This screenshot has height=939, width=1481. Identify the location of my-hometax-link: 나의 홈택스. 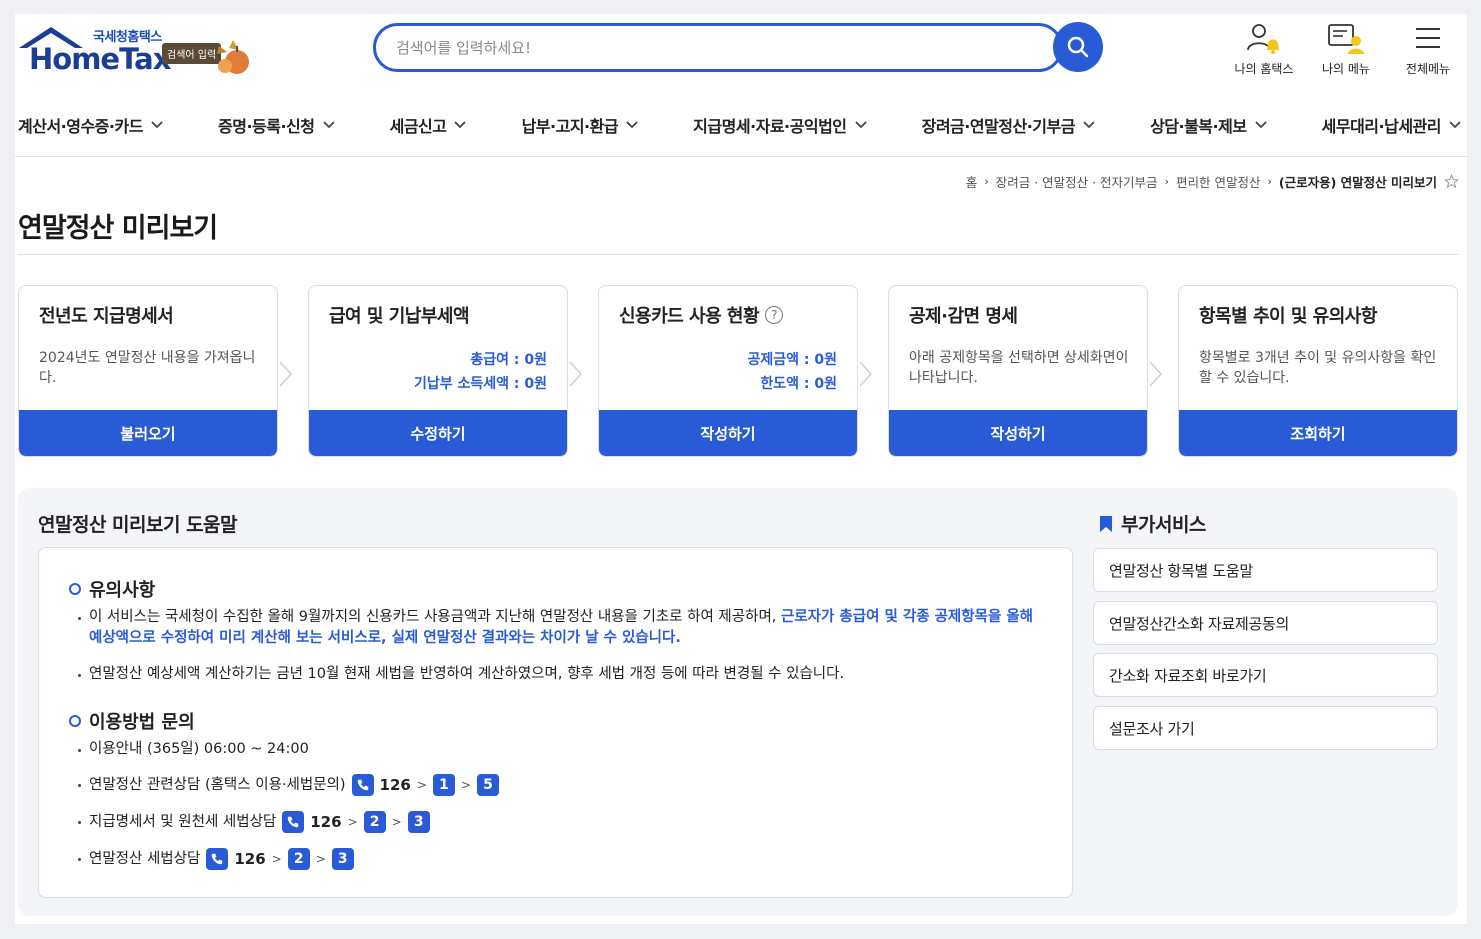
(1264, 49).